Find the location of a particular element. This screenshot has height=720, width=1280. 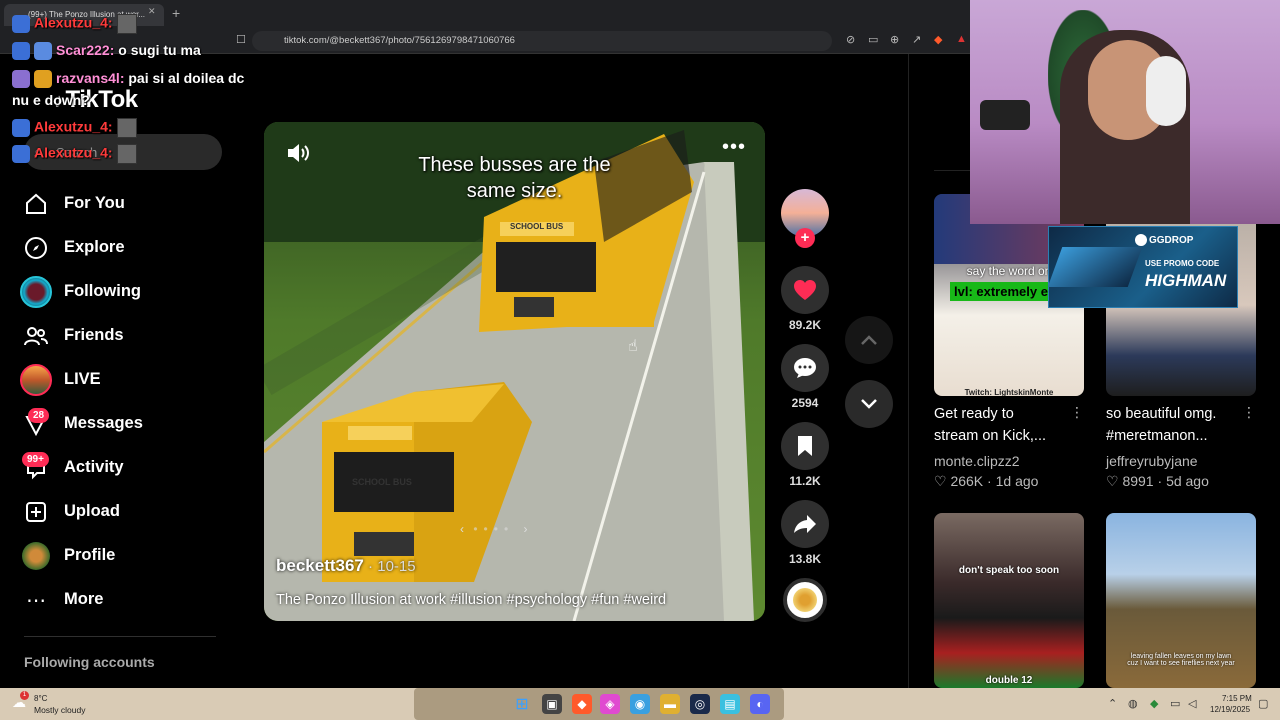

notepad-icon: ▤ is located at coordinates (730, 704).